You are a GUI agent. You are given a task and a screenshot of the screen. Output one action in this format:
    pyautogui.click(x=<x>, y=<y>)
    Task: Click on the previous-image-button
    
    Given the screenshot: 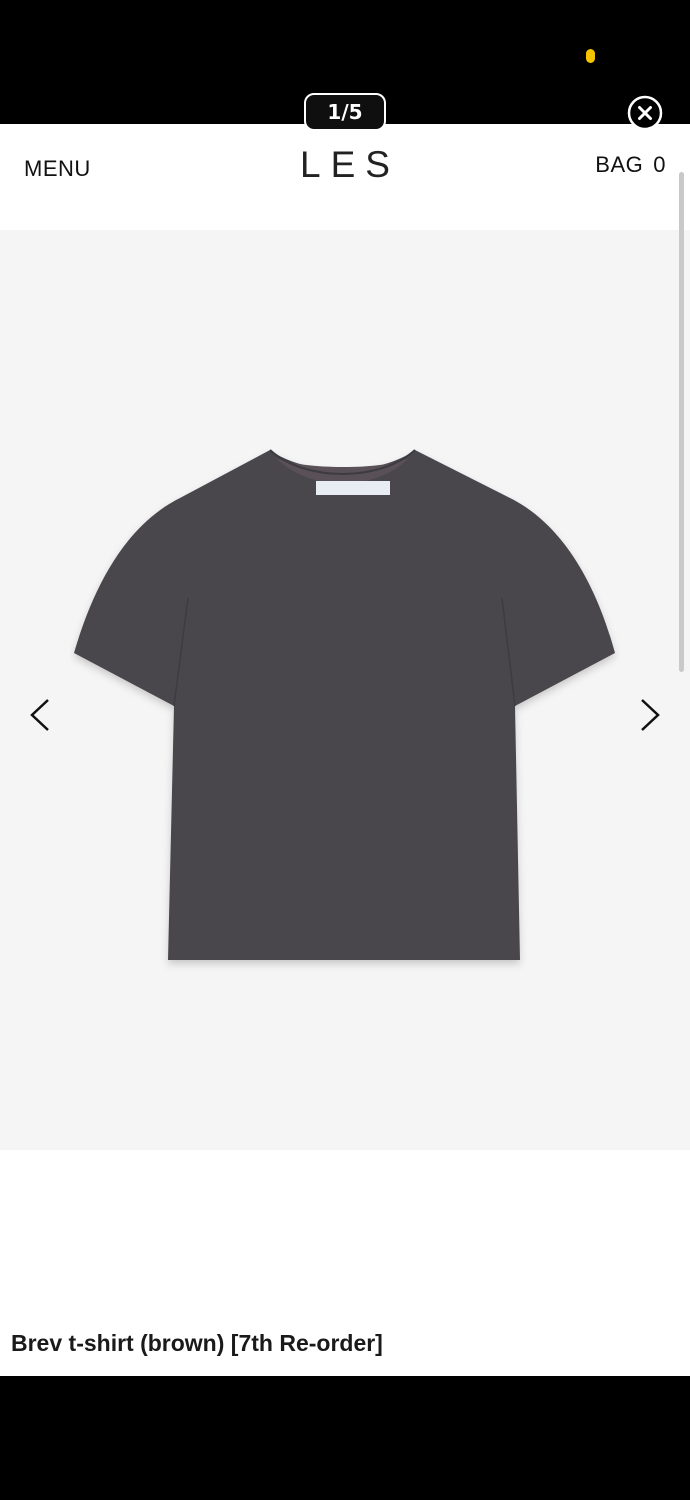 What is the action you would take?
    pyautogui.click(x=40, y=715)
    